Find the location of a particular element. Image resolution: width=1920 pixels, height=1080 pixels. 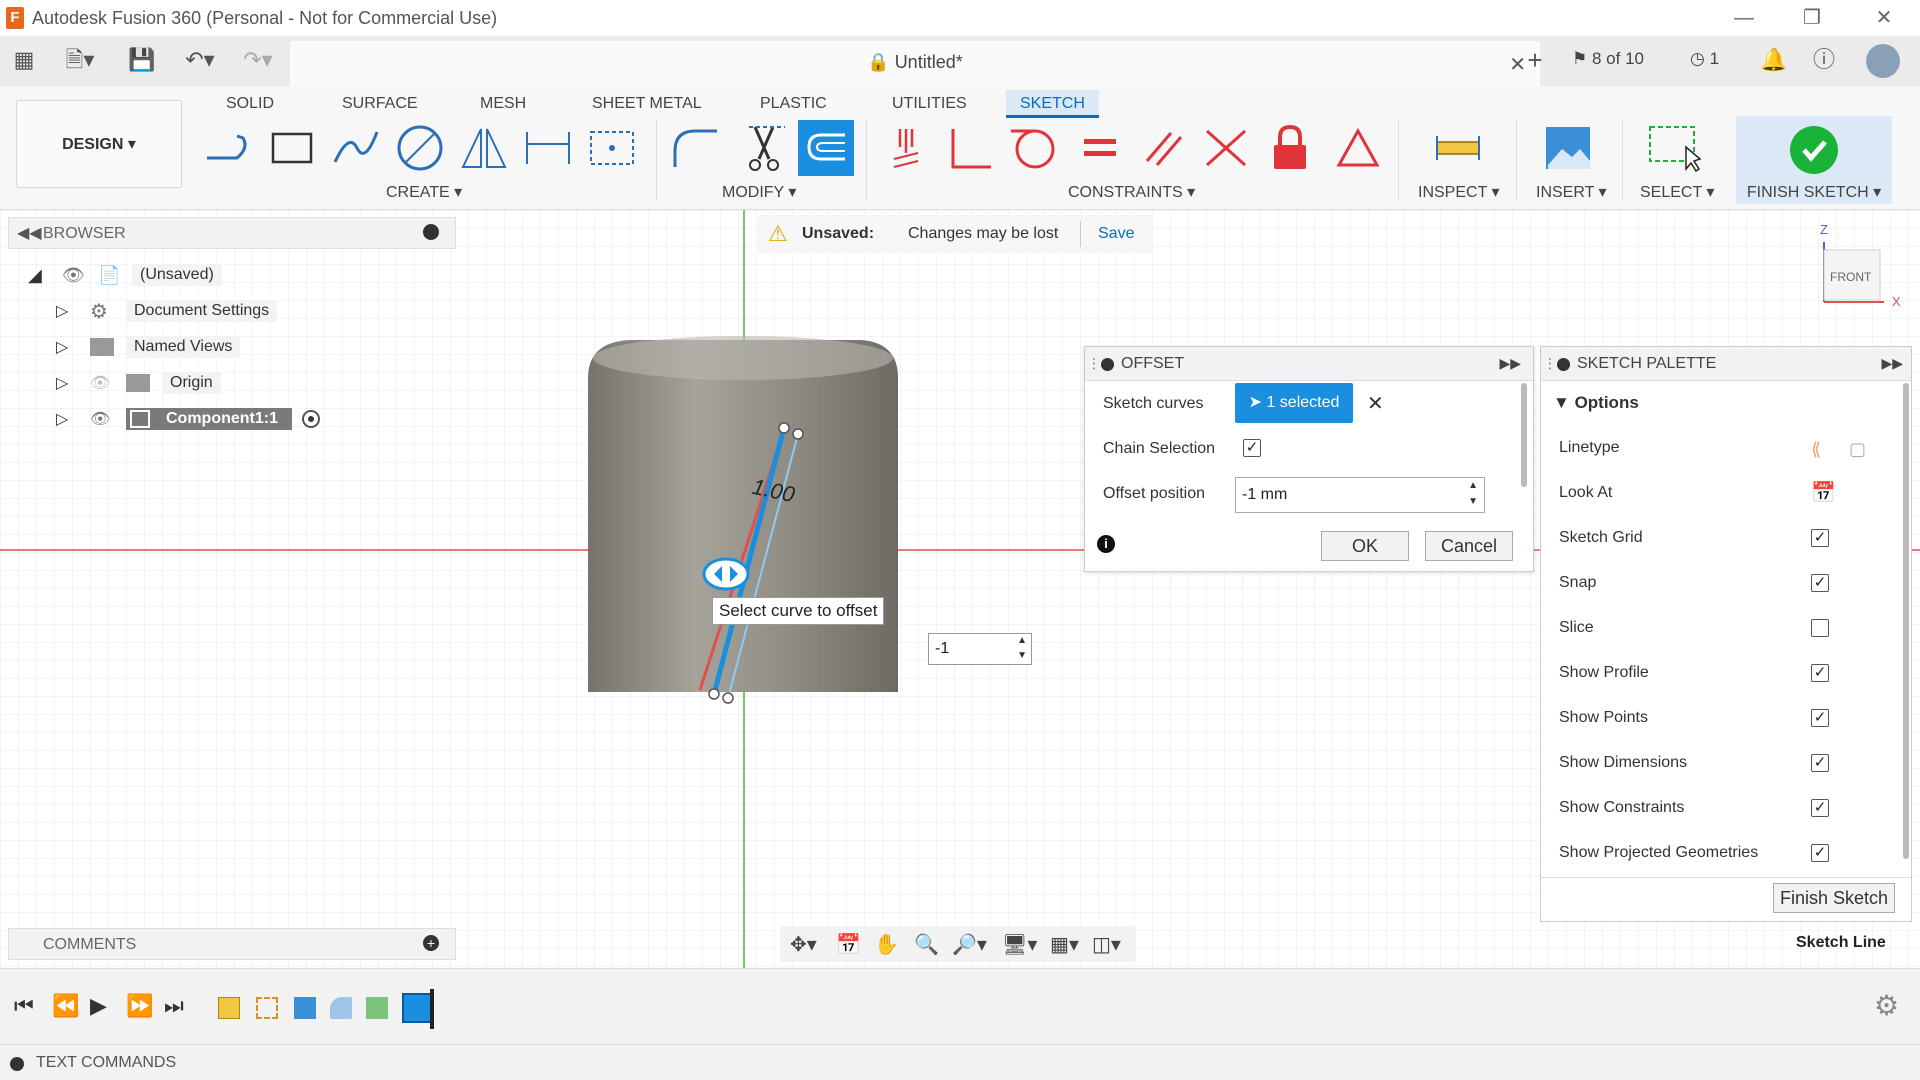

insert-image-icon is located at coordinates (1568, 148).